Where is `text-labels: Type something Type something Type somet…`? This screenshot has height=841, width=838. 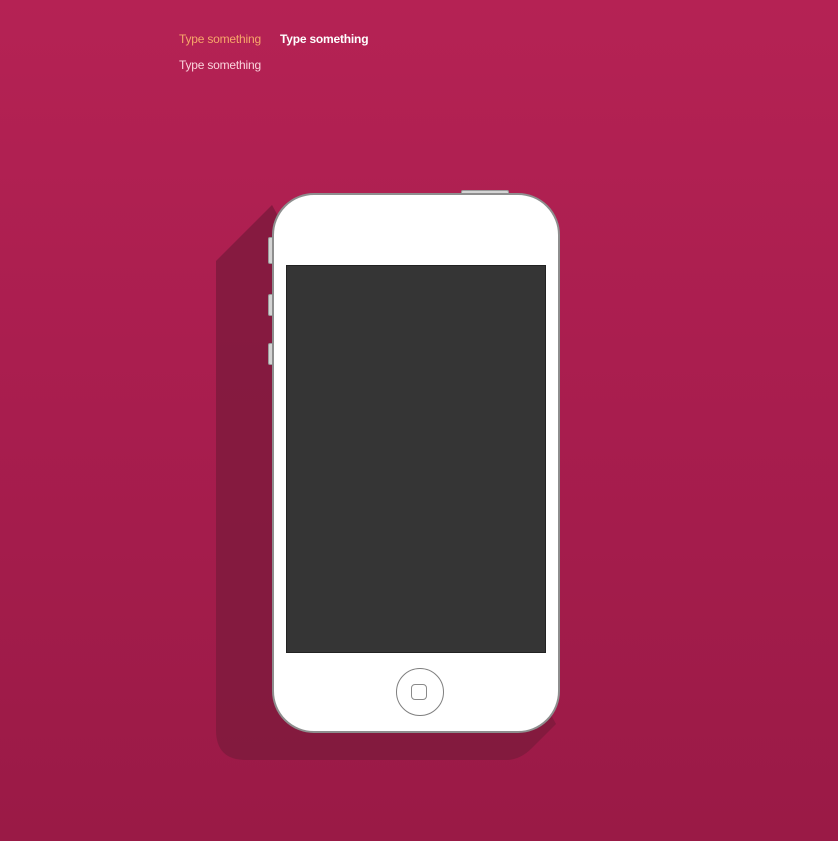
text-labels: Type something Type something Type somet… is located at coordinates (419, 50).